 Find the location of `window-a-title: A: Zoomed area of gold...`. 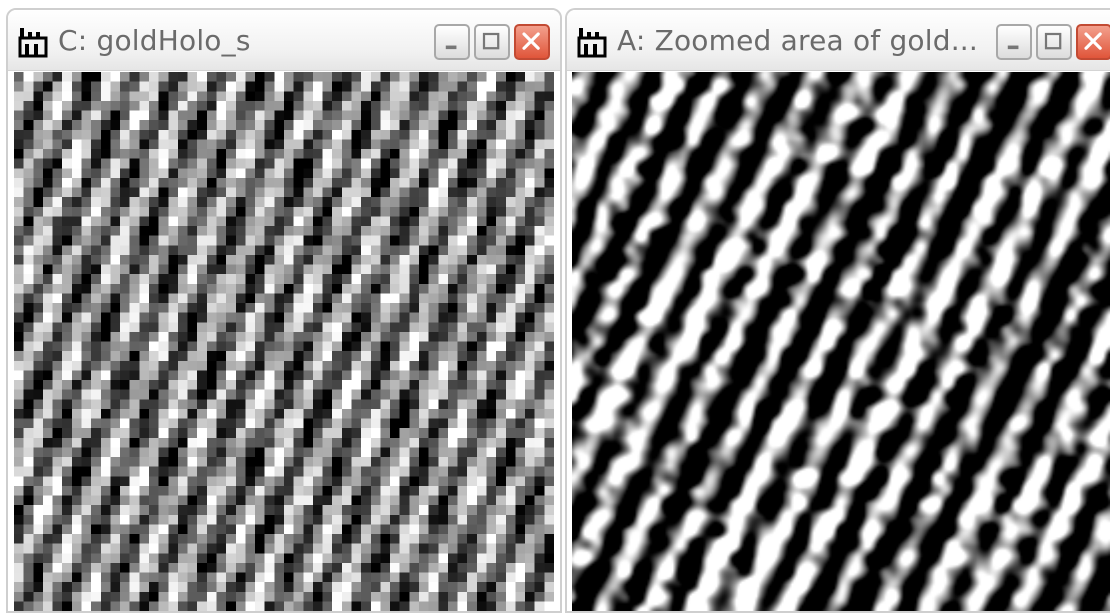

window-a-title: A: Zoomed area of gold... is located at coordinates (798, 40).